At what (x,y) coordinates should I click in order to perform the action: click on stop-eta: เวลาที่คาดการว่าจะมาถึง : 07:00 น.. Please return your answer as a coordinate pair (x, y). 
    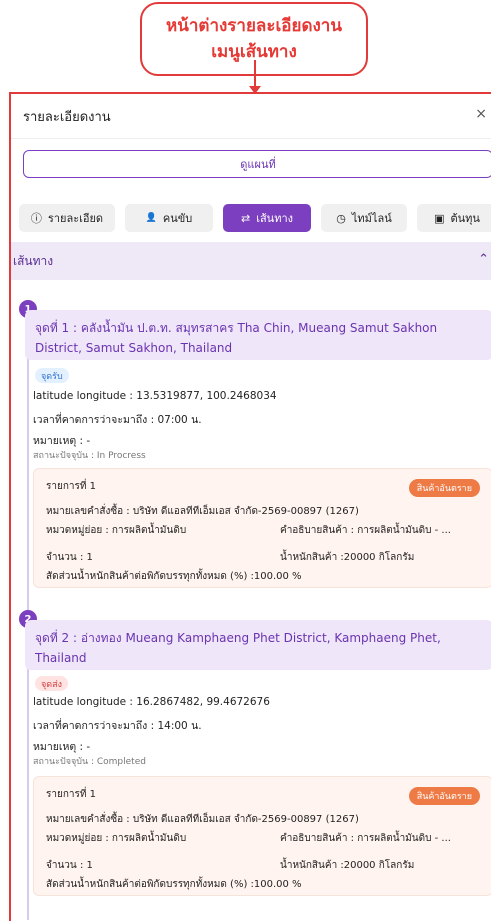
    Looking at the image, I should click on (117, 420).